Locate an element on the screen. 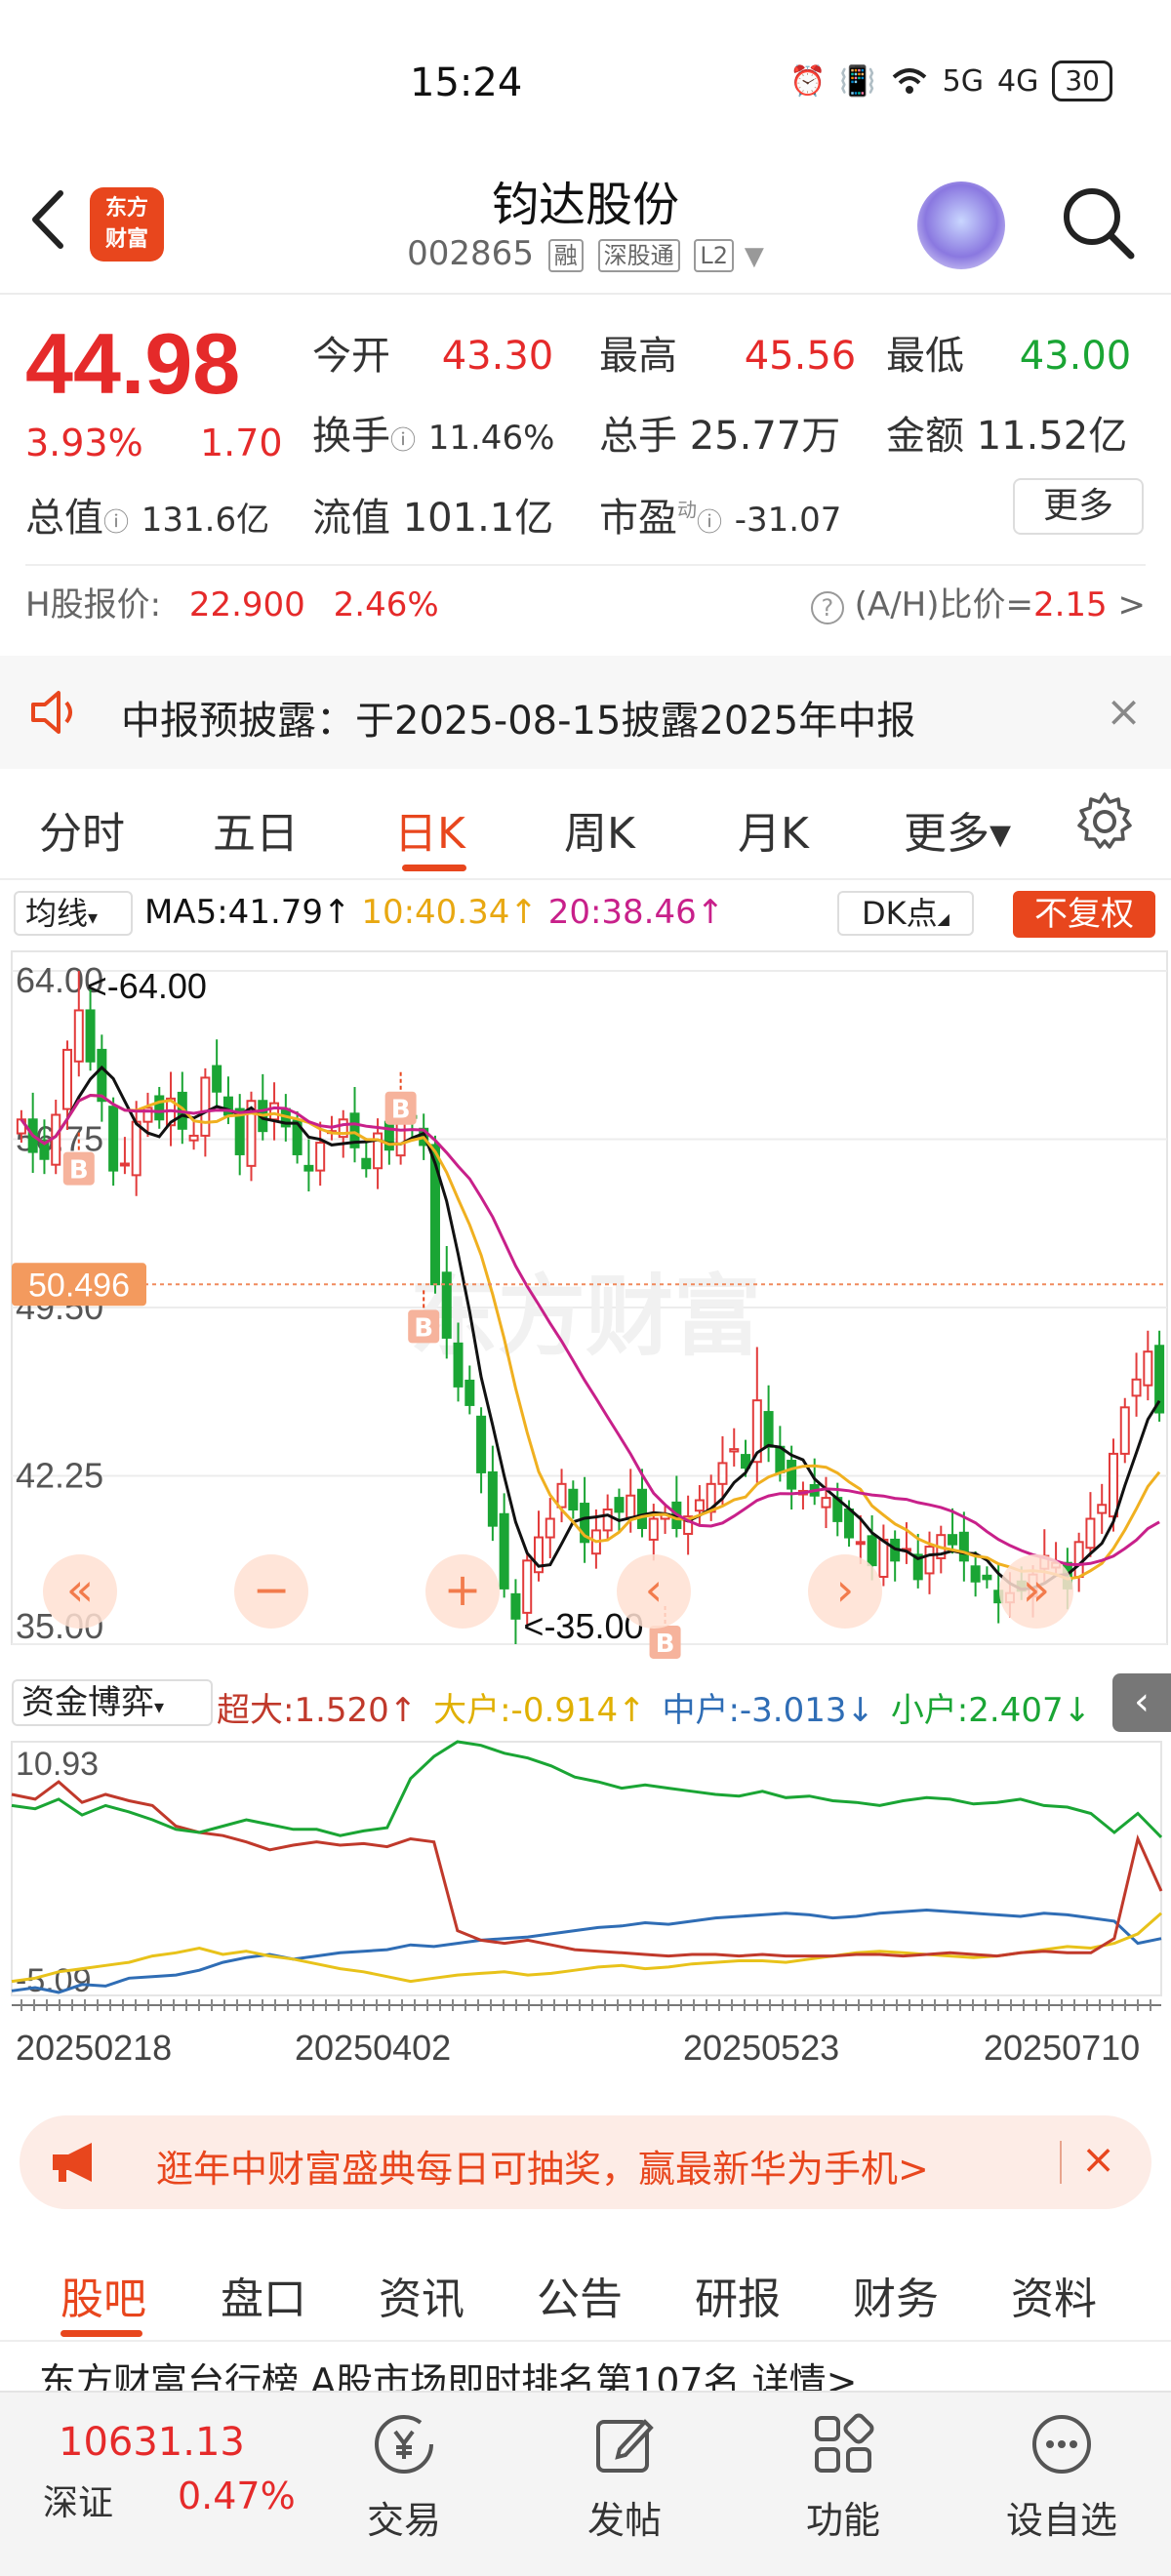 This screenshot has height=2576, width=1171. nav-post: 发帖 is located at coordinates (624, 2477).